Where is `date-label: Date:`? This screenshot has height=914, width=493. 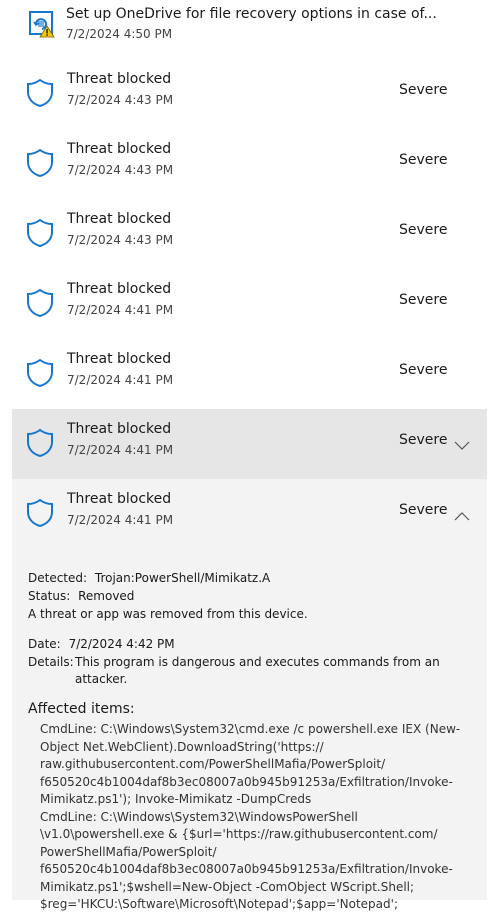 date-label: Date: is located at coordinates (44, 644).